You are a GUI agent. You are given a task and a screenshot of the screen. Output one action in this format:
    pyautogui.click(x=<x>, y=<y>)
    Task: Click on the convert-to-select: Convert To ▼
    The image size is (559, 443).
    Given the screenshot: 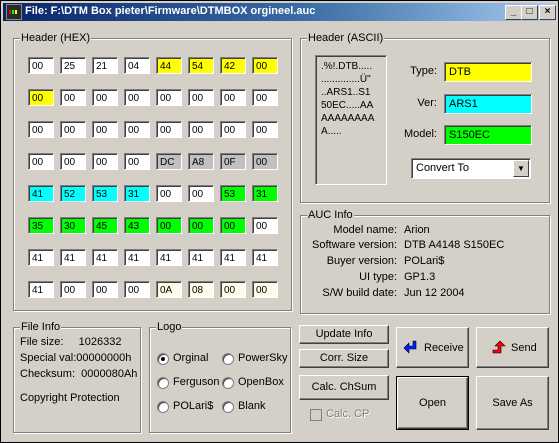 What is the action you would take?
    pyautogui.click(x=471, y=168)
    